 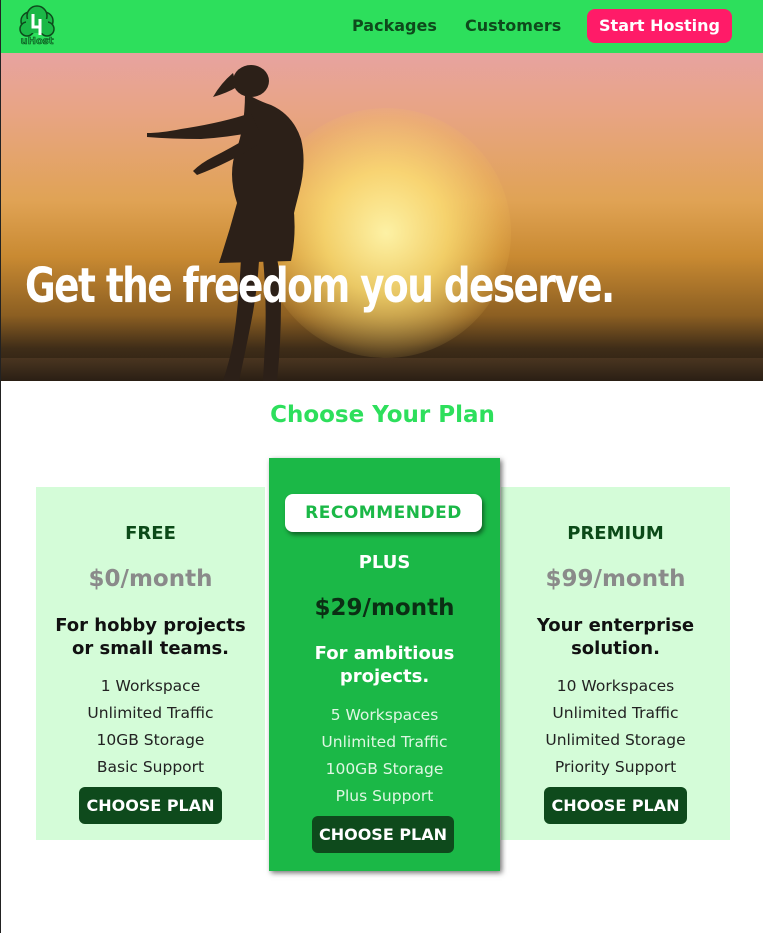 What do you see at coordinates (615, 648) in the screenshot?
I see `plan-description-line: solution.` at bounding box center [615, 648].